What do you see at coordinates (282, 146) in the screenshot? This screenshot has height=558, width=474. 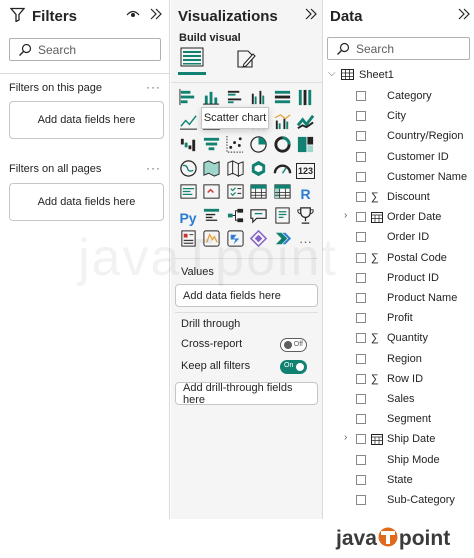 I see `donut-chart-button` at bounding box center [282, 146].